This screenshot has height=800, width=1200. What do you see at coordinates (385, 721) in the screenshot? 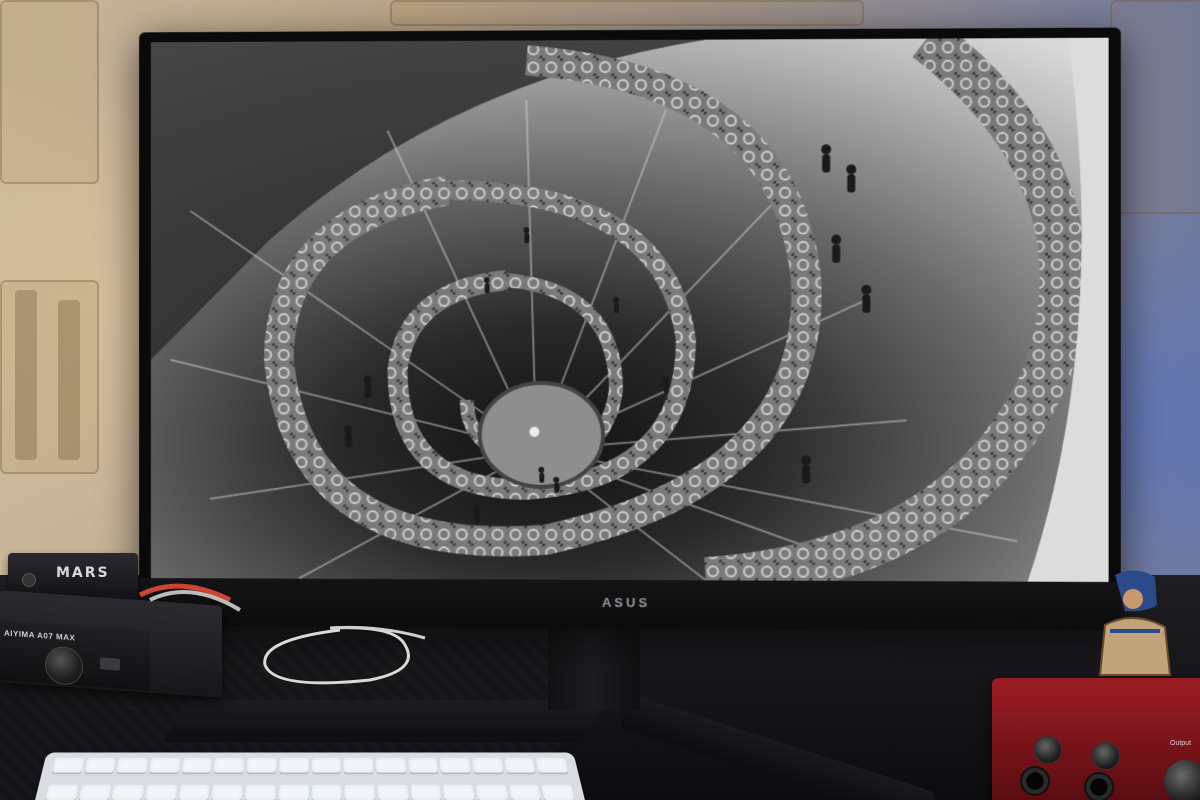
I see `monitor-stand-foot-left` at bounding box center [385, 721].